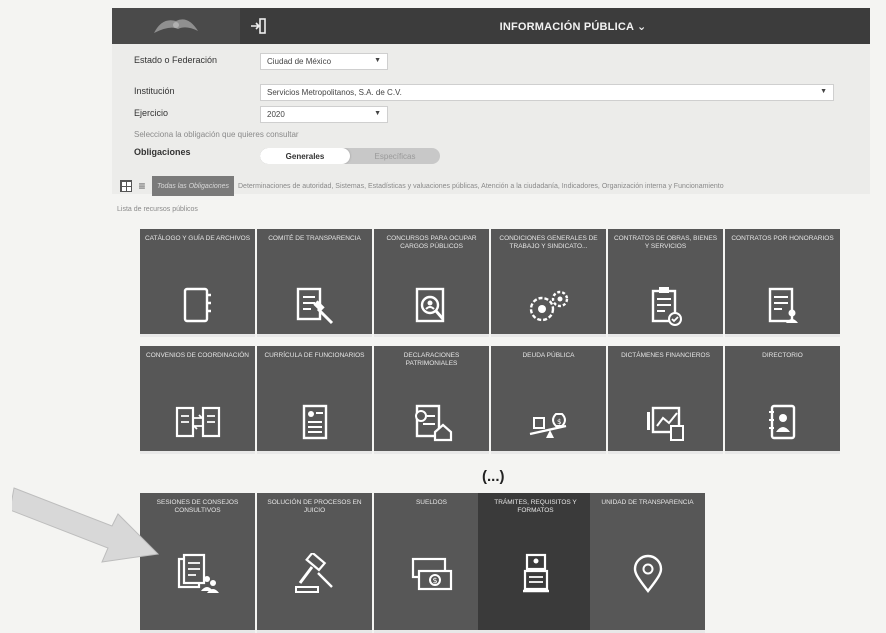  I want to click on chevron-down-icon: ⌄, so click(642, 26).